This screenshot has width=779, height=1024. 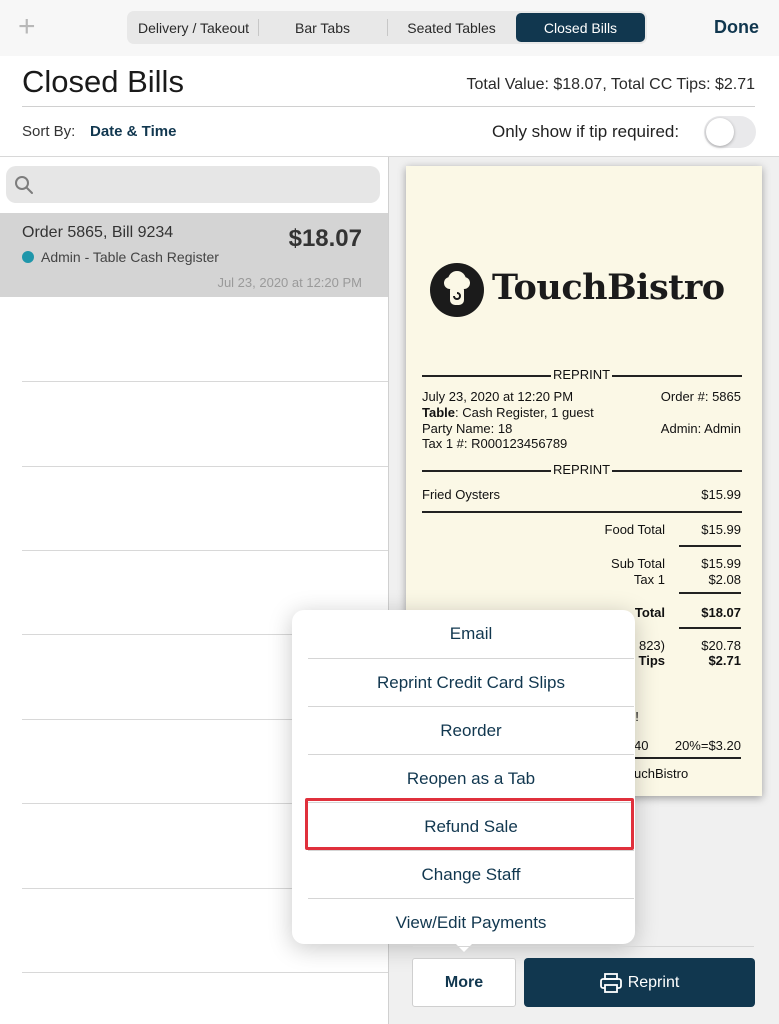 What do you see at coordinates (724, 660) in the screenshot?
I see `receipt-tips: $2.71` at bounding box center [724, 660].